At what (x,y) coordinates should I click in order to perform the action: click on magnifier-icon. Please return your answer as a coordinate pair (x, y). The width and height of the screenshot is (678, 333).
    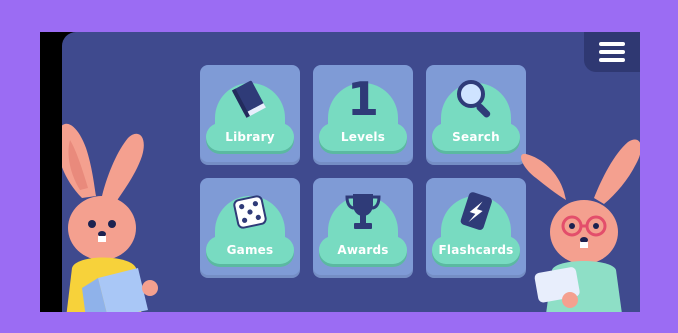
    Looking at the image, I should click on (476, 99).